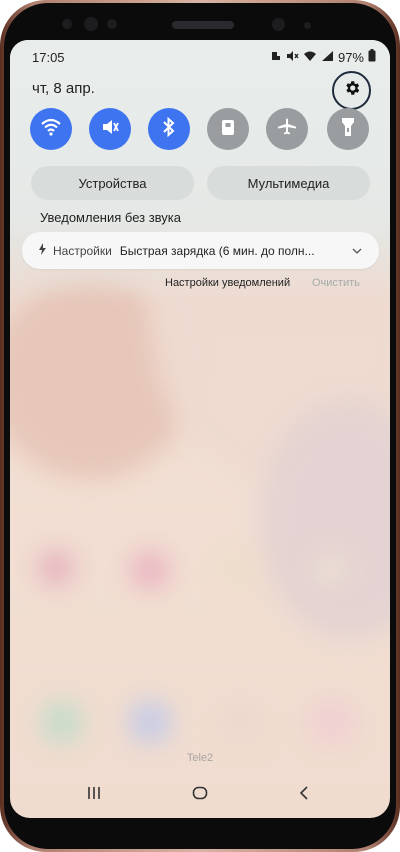 This screenshot has height=852, width=400. What do you see at coordinates (67, 24) in the screenshot?
I see `proximity-sensor` at bounding box center [67, 24].